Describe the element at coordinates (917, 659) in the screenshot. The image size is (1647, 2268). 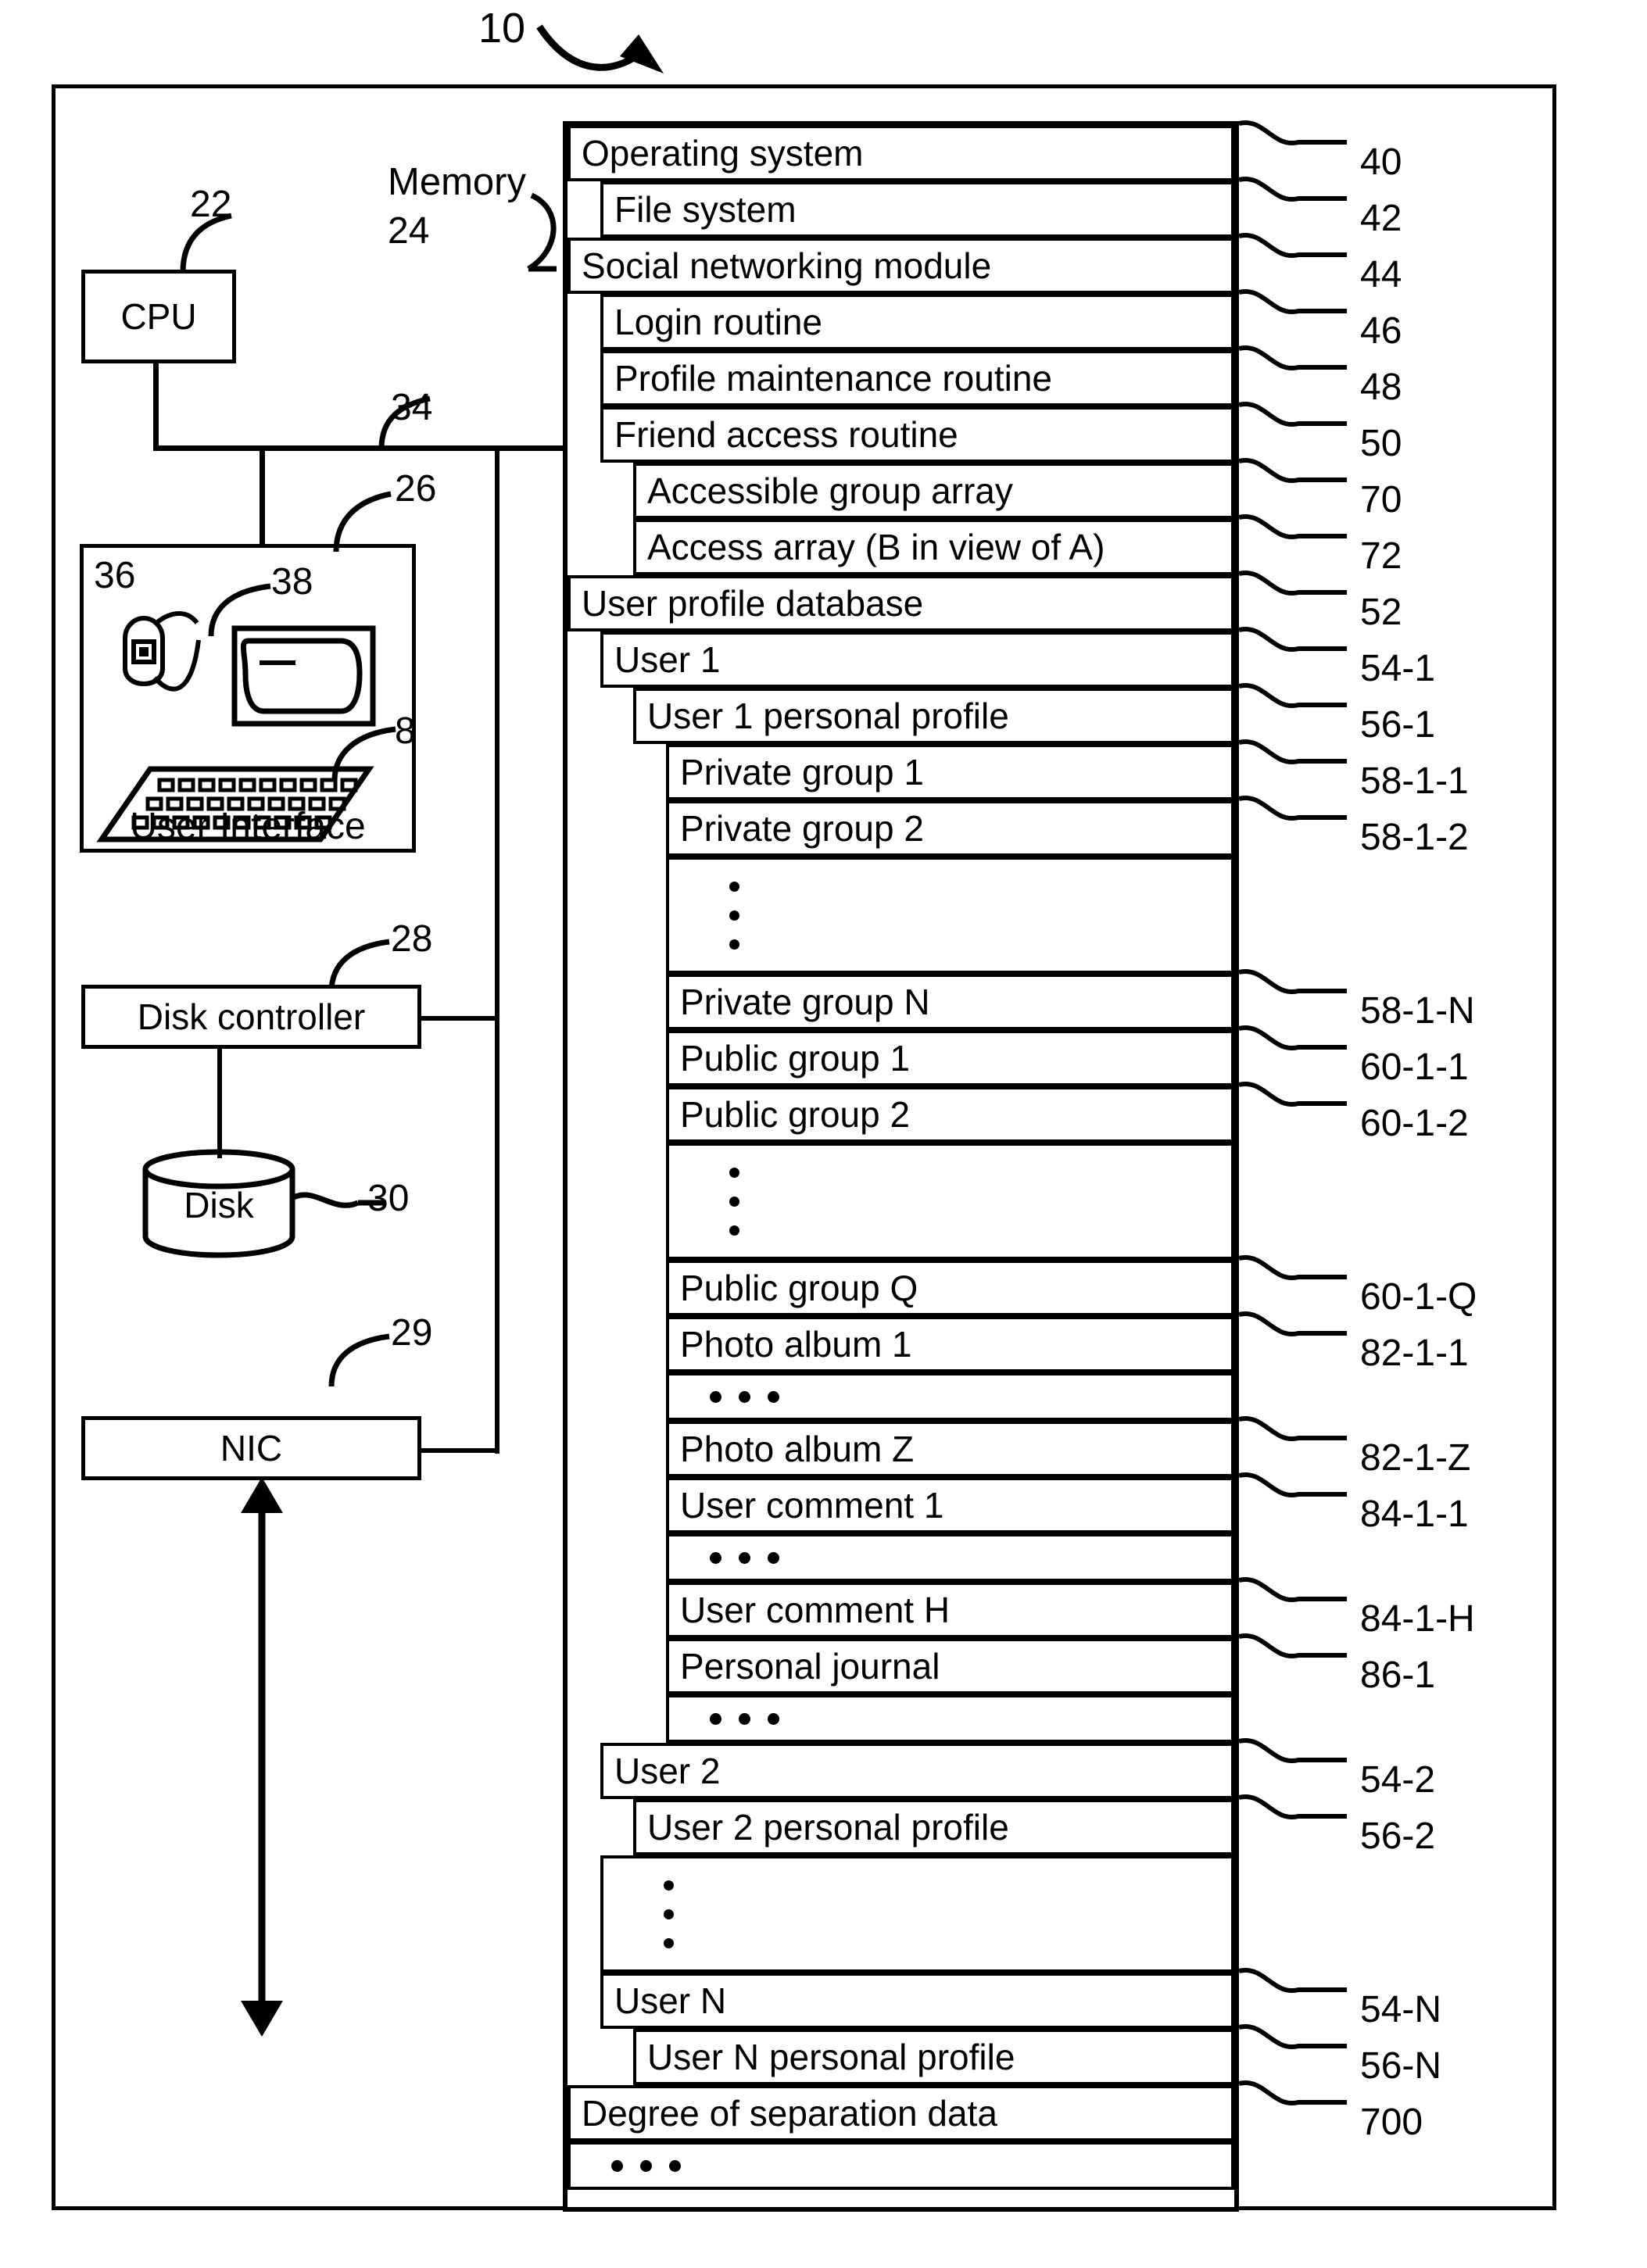
I see `memory-row: User 1` at that location.